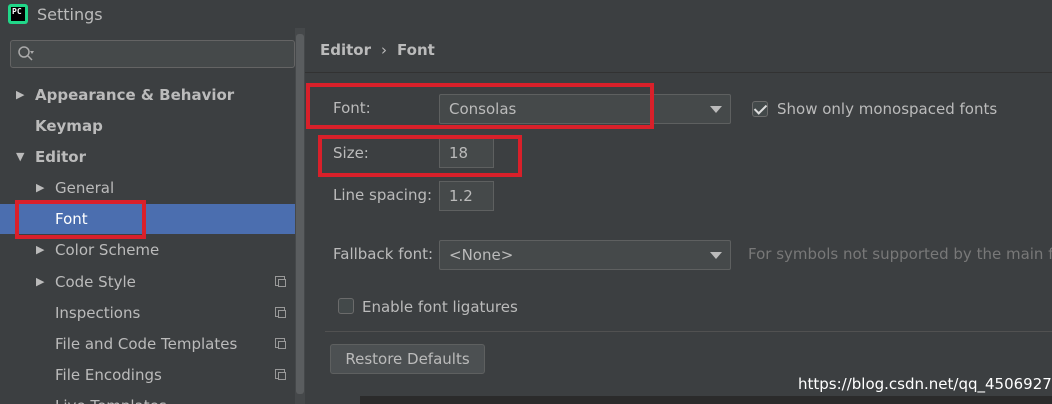 The image size is (1052, 404). Describe the element at coordinates (346, 306) in the screenshot. I see `font-ligatures-checkbox` at that location.